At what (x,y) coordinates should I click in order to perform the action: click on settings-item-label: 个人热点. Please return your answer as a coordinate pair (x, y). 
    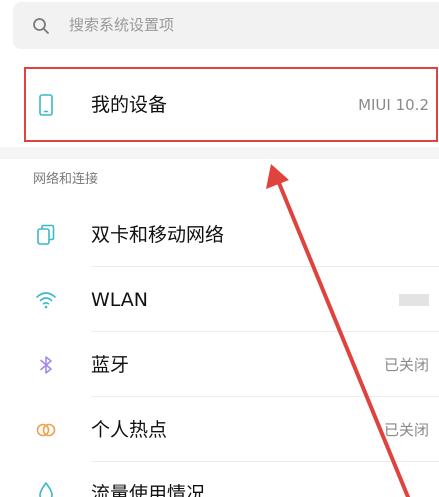
    Looking at the image, I should click on (129, 430).